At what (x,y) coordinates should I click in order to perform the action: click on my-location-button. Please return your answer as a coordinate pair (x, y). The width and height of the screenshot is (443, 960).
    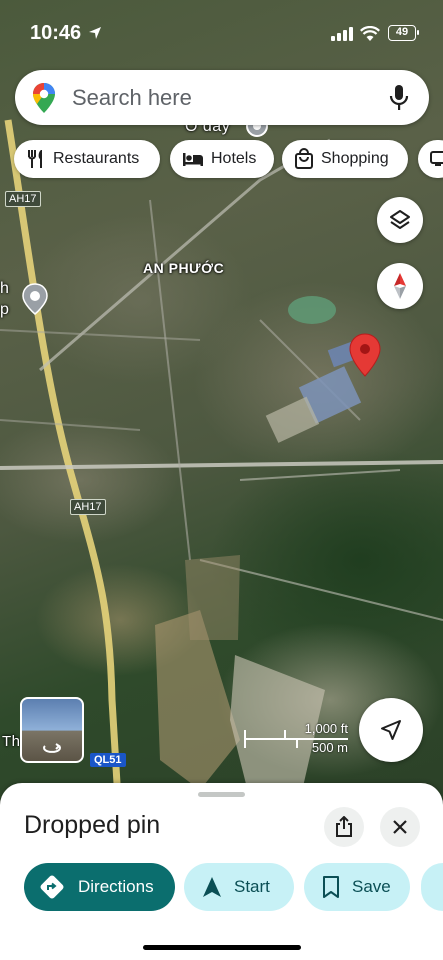
    Looking at the image, I should click on (391, 730).